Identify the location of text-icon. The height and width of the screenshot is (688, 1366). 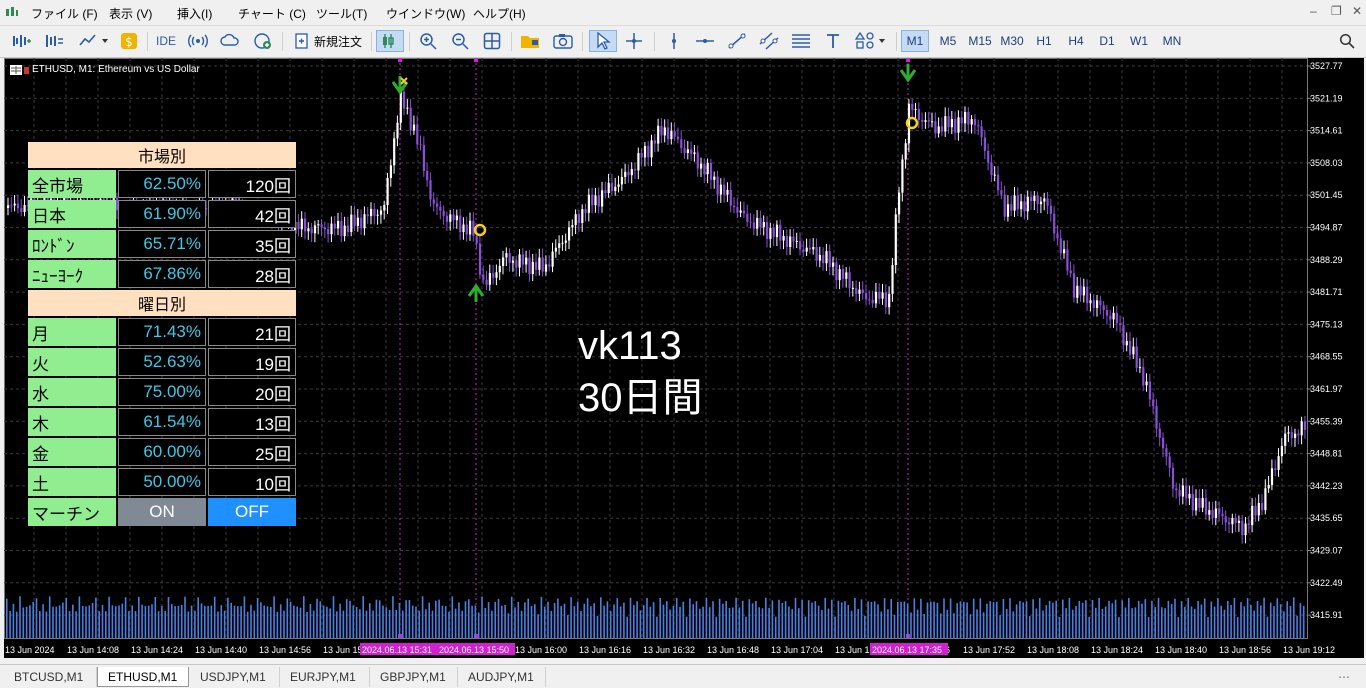
(833, 41).